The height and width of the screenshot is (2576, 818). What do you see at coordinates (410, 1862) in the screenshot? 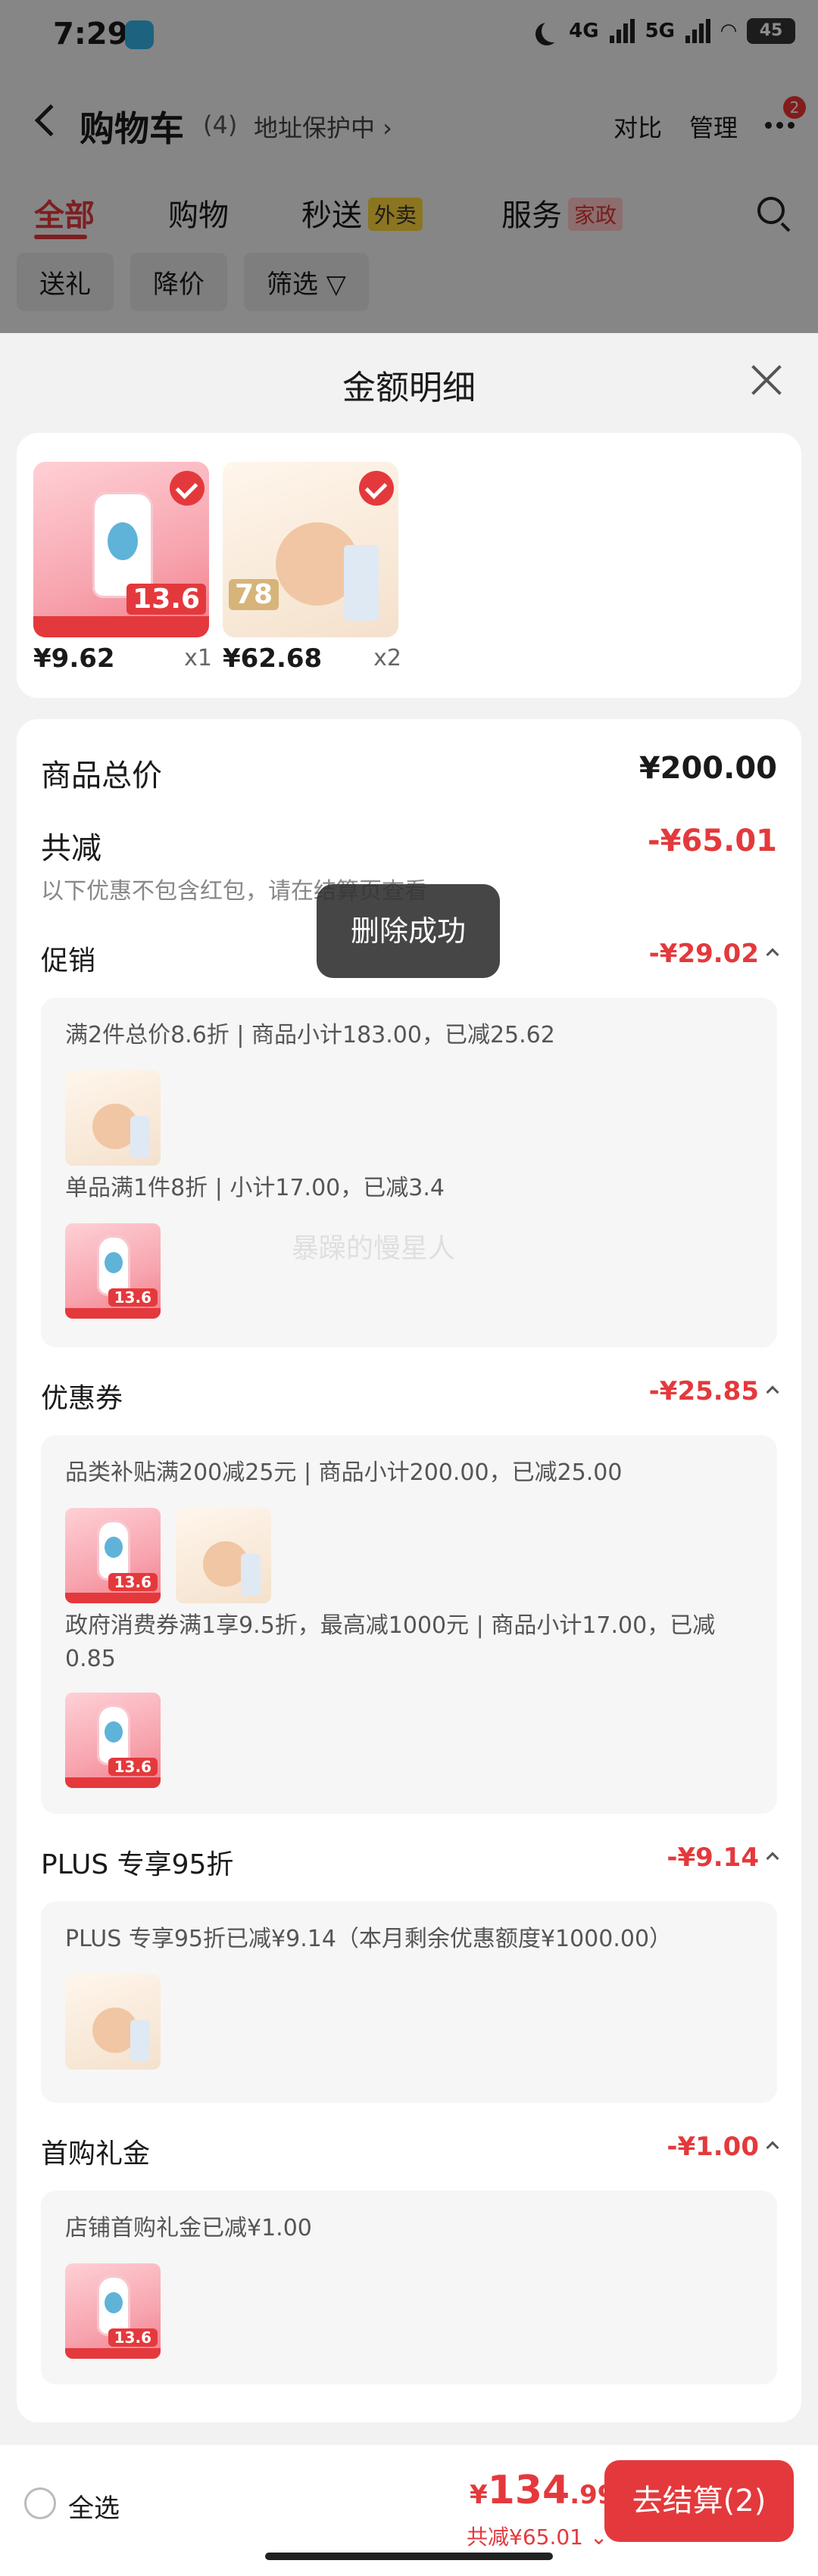
I see `plus-section-header: PLUS 专享95折 -¥9.14` at bounding box center [410, 1862].